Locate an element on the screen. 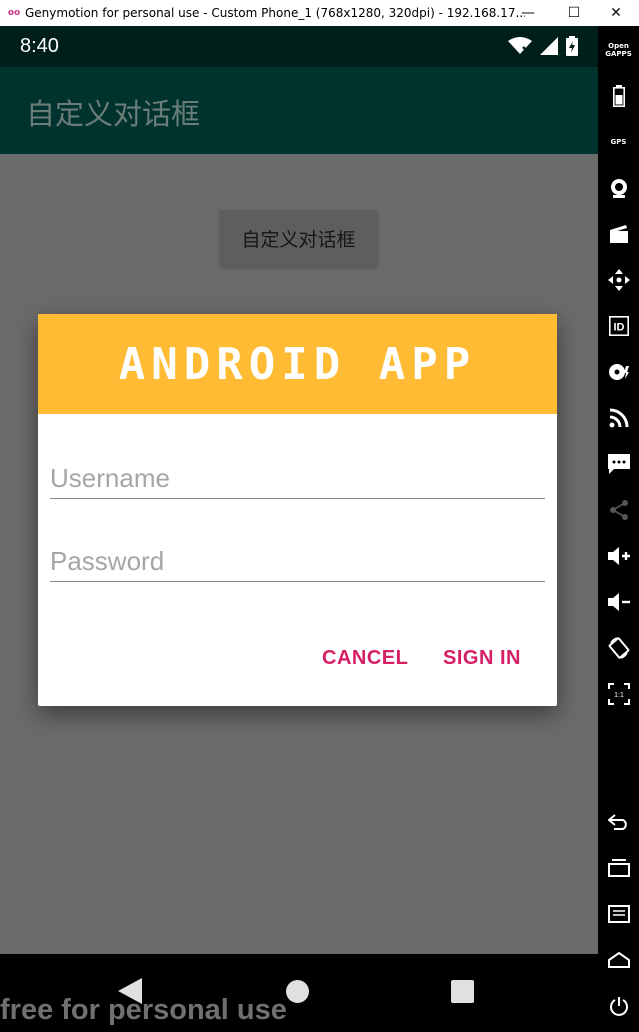 The width and height of the screenshot is (639, 1032). volume-down-icon is located at coordinates (618, 602).